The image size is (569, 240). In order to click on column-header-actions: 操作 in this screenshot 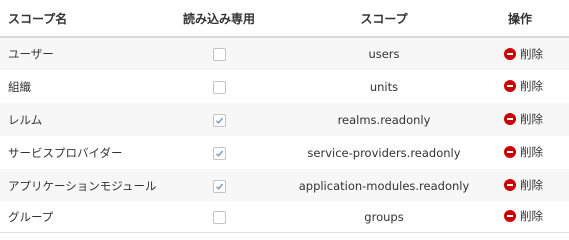, I will do `click(534, 19)`.